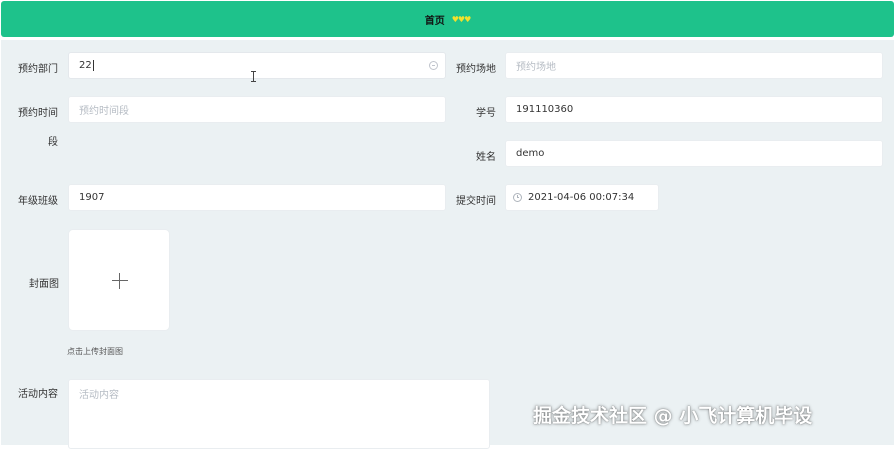 This screenshot has width=896, height=449. I want to click on content-placeholder: 活动内容, so click(99, 395).